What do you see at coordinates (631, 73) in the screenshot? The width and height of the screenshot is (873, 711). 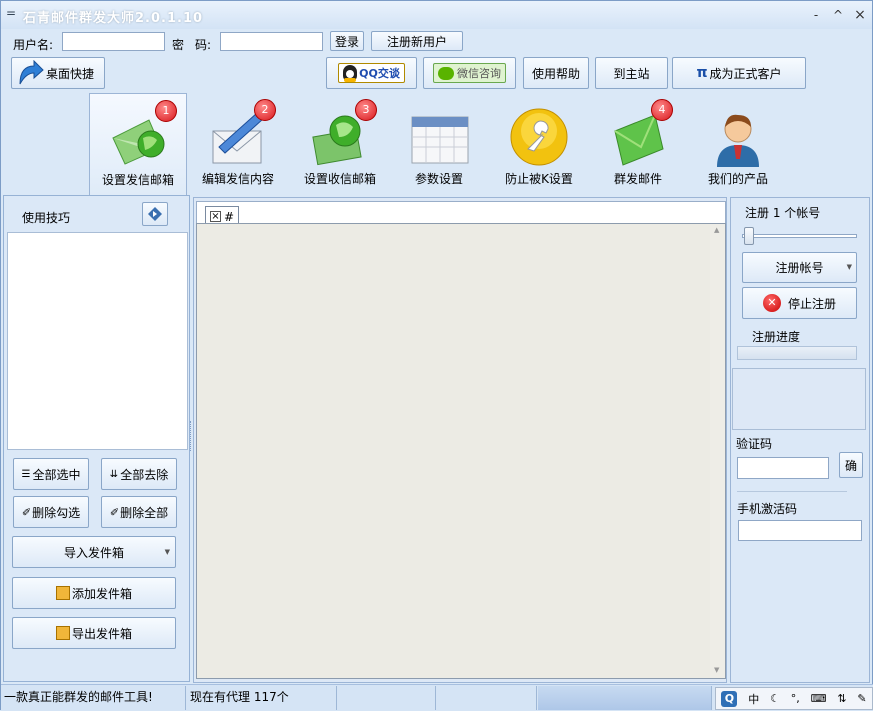 I see `home-site-button: 到主站` at bounding box center [631, 73].